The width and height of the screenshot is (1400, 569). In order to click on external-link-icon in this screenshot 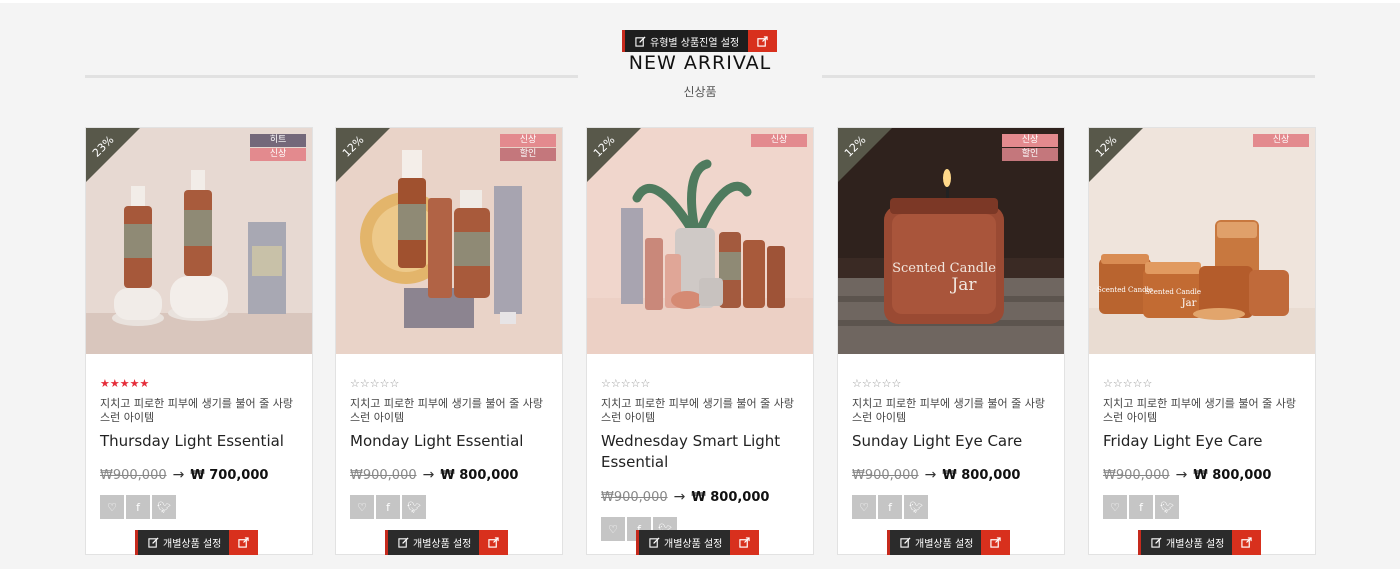, I will do `click(996, 542)`.